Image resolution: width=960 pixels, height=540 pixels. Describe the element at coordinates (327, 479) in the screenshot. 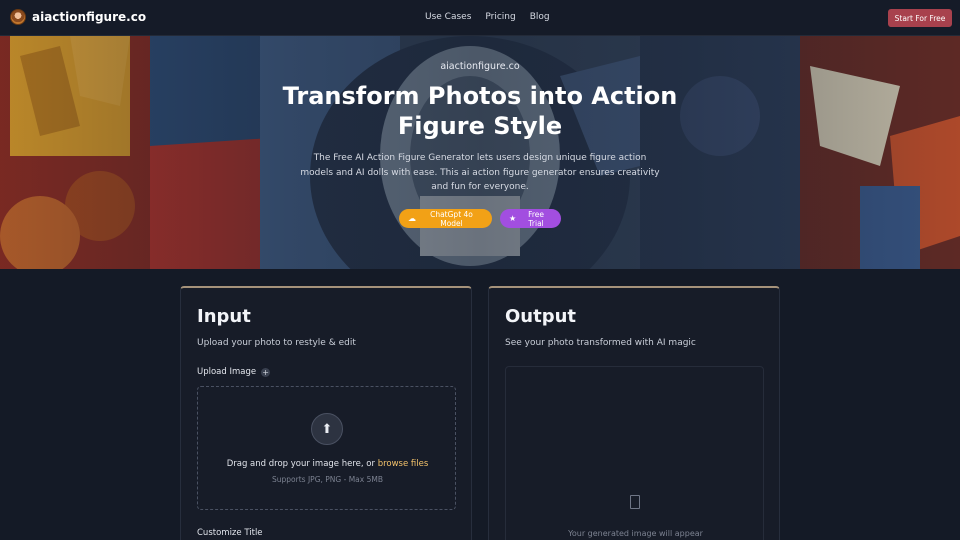

I see `file-type-hint: Supports JPG, PNG - Max 5MB` at that location.